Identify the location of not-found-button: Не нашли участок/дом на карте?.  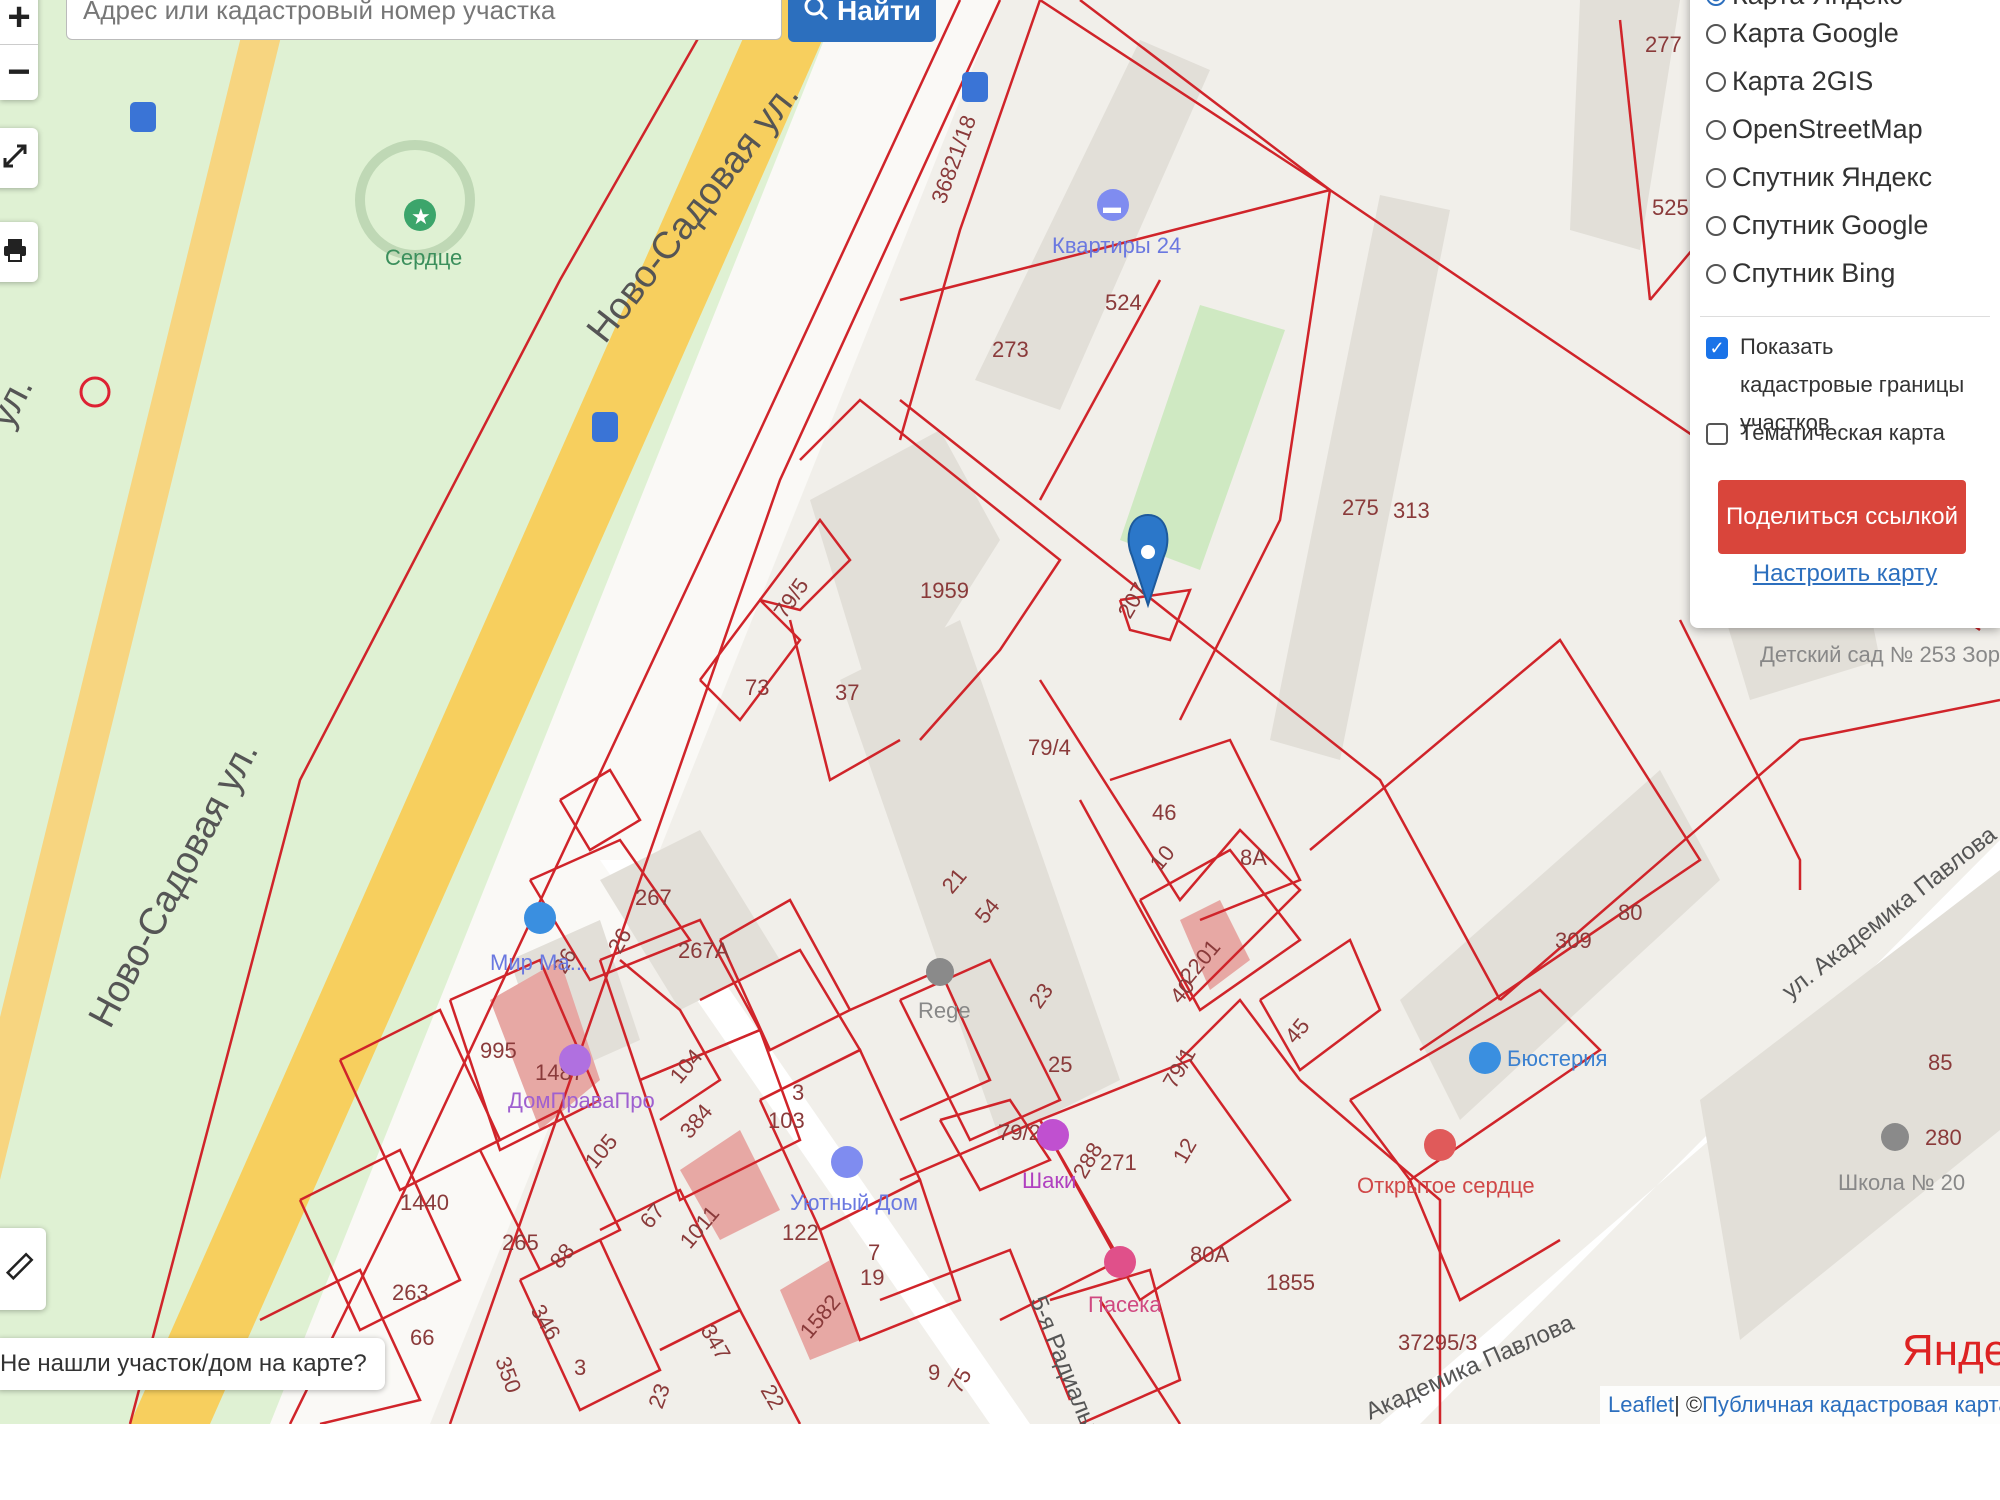
(192, 1364).